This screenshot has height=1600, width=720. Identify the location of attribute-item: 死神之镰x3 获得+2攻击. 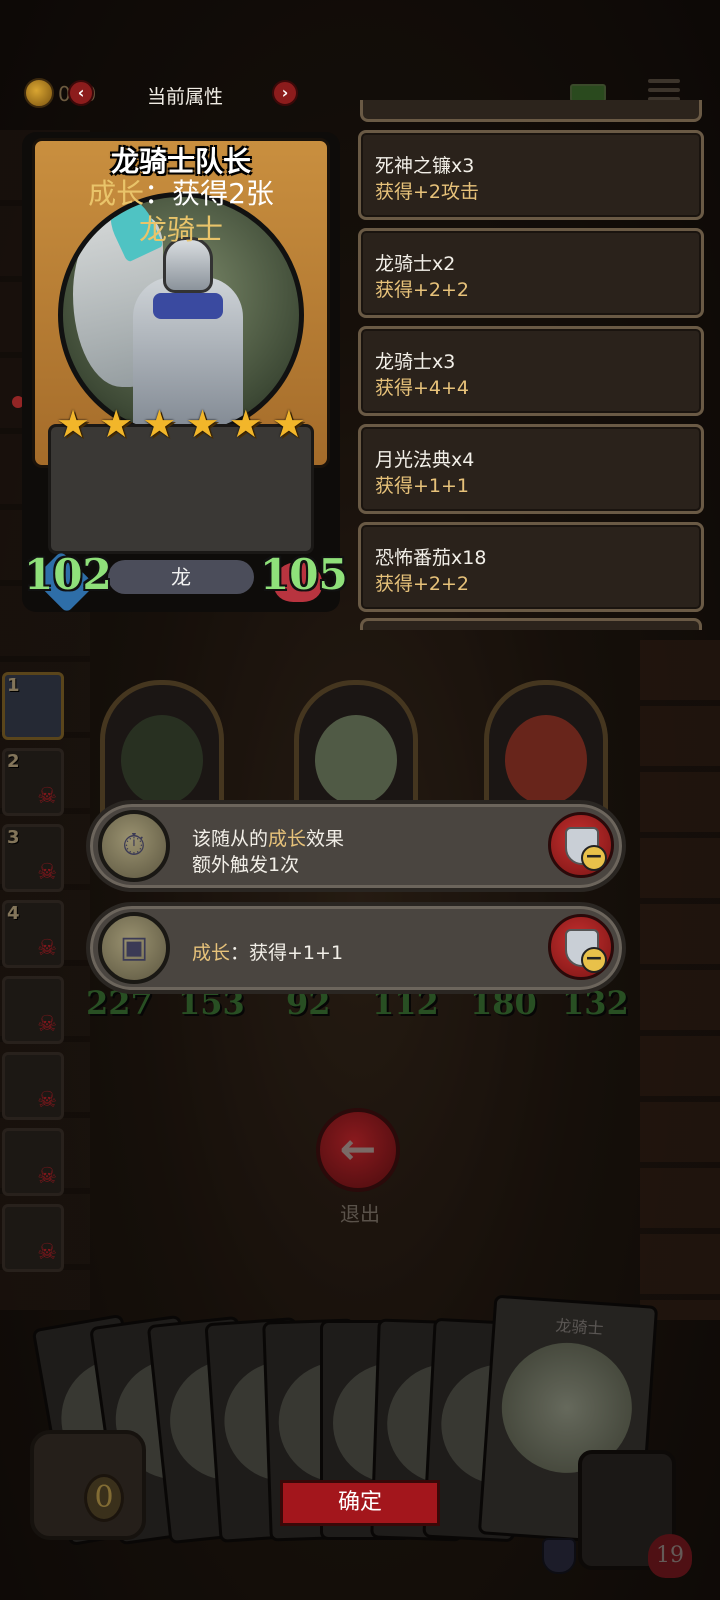
(531, 175).